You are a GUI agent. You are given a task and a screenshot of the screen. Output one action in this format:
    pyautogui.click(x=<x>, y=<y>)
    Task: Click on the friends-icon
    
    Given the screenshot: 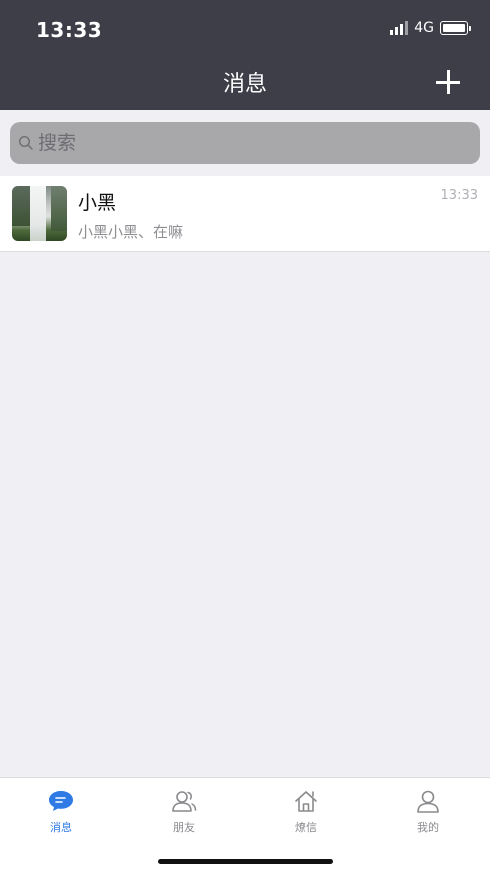 What is the action you would take?
    pyautogui.click(x=184, y=801)
    